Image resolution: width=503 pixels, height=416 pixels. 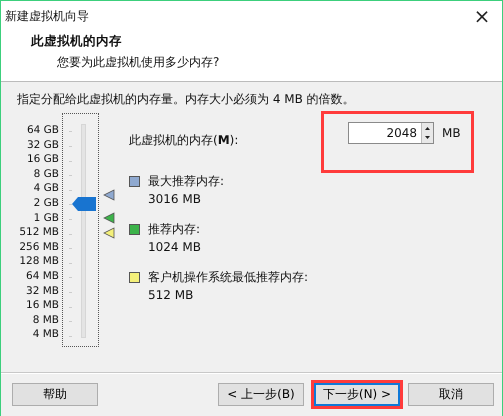 I want to click on page-title: 此虚拟机的内存, so click(x=77, y=41).